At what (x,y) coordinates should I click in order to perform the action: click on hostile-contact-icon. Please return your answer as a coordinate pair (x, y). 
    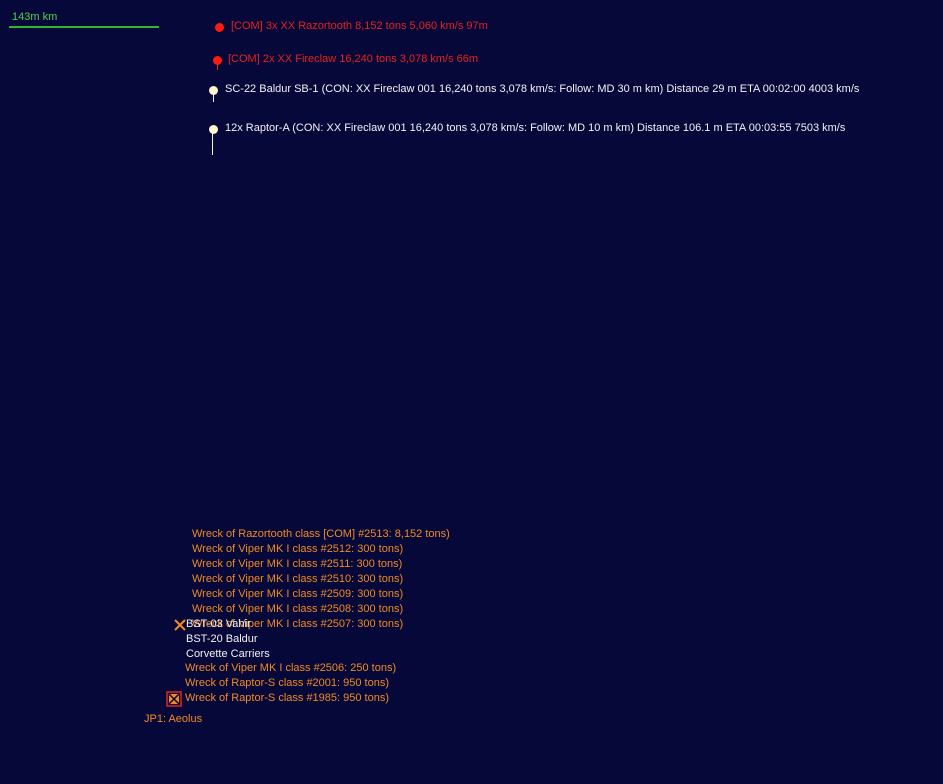
    Looking at the image, I should click on (219, 27).